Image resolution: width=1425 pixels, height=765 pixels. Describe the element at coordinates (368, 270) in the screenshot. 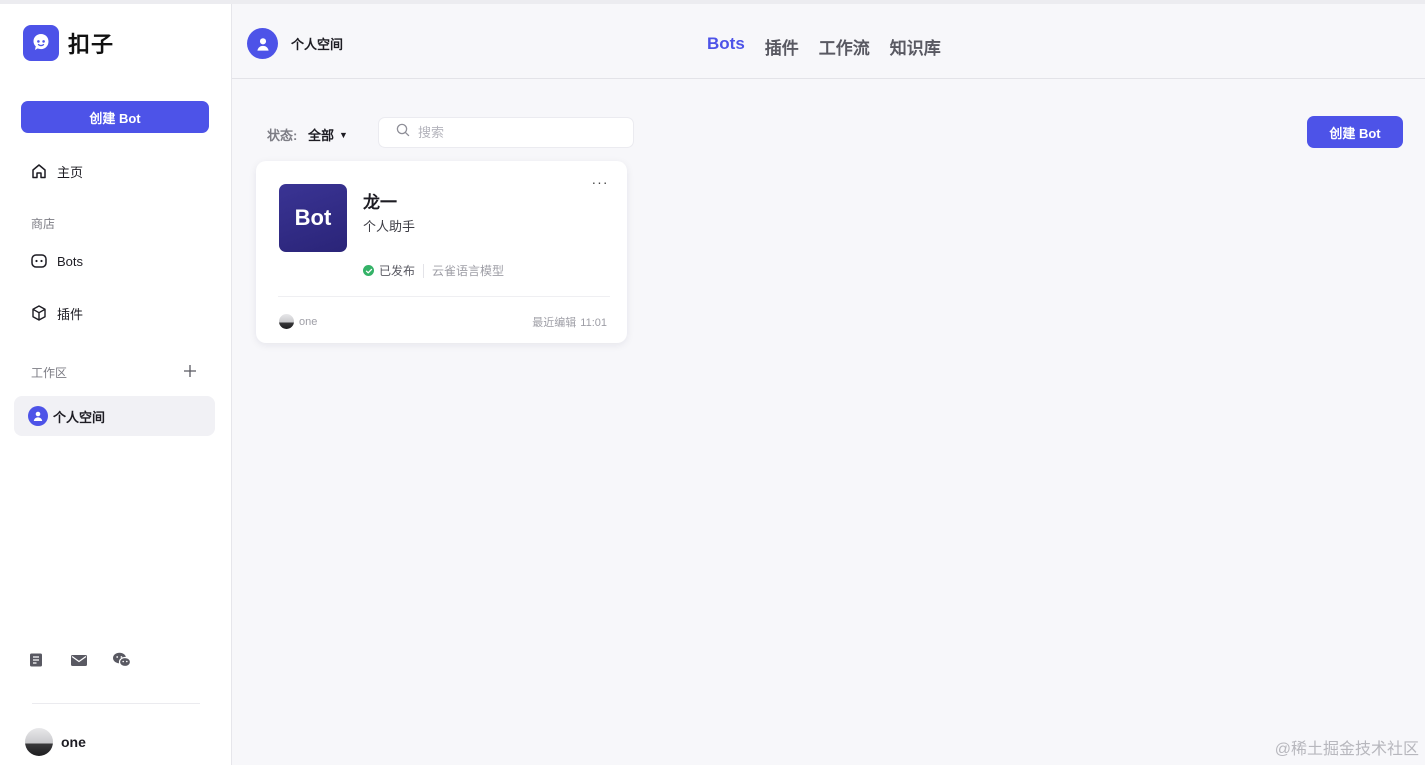

I see `check-circle-icon` at that location.